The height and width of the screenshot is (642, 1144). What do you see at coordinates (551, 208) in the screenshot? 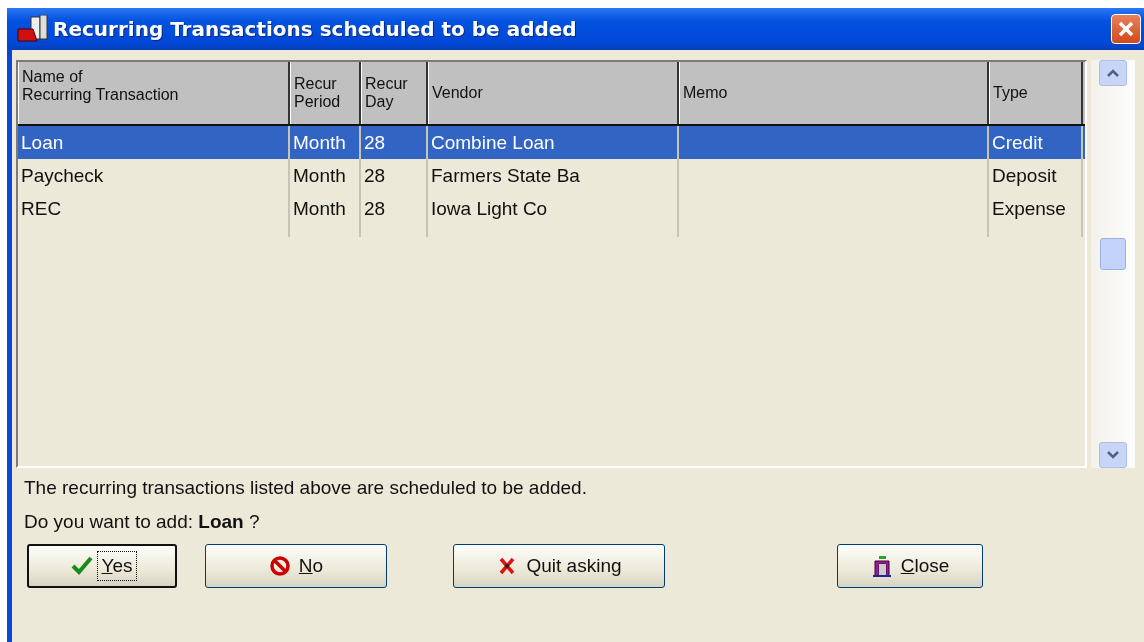
I see `table-row: REC Month 28 Iowa Light Co Expense` at bounding box center [551, 208].